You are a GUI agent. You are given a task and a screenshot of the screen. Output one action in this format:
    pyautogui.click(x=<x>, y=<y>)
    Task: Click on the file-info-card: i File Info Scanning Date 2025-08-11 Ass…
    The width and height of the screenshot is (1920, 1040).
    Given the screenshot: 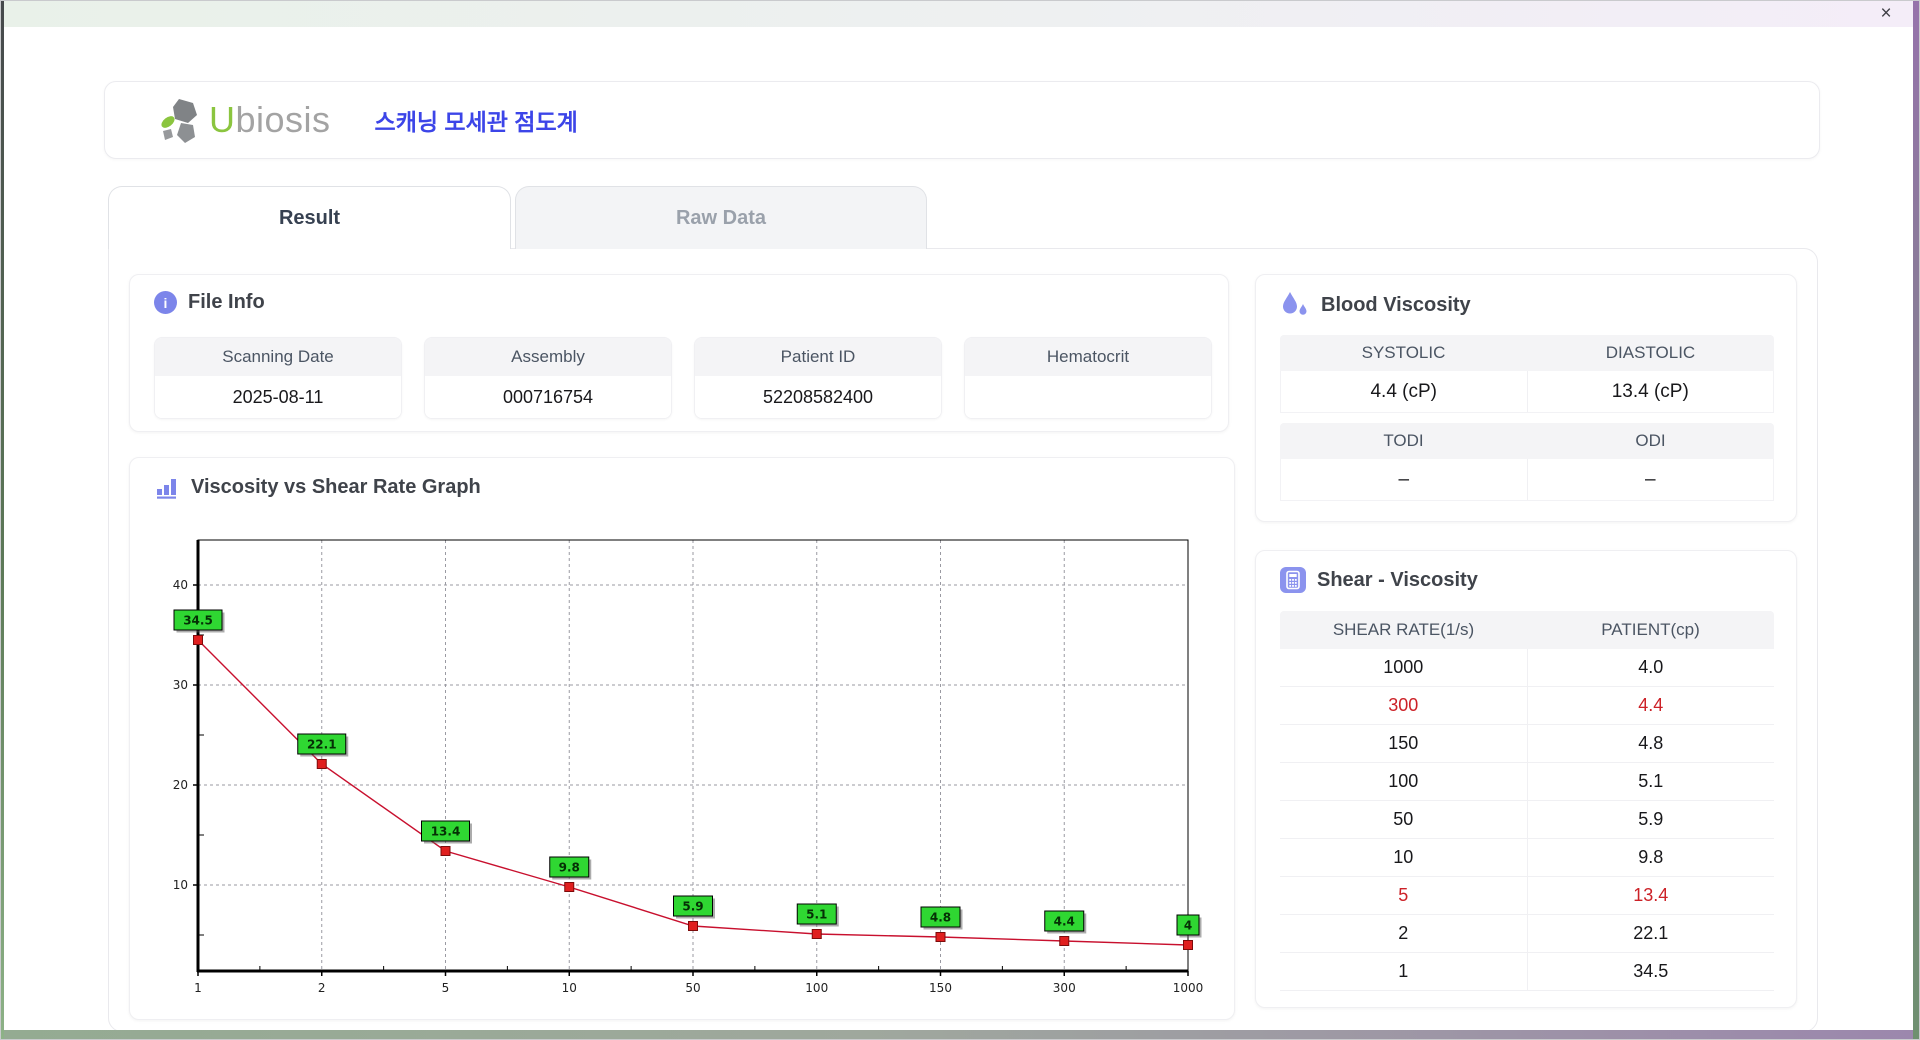 What is the action you would take?
    pyautogui.click(x=679, y=353)
    